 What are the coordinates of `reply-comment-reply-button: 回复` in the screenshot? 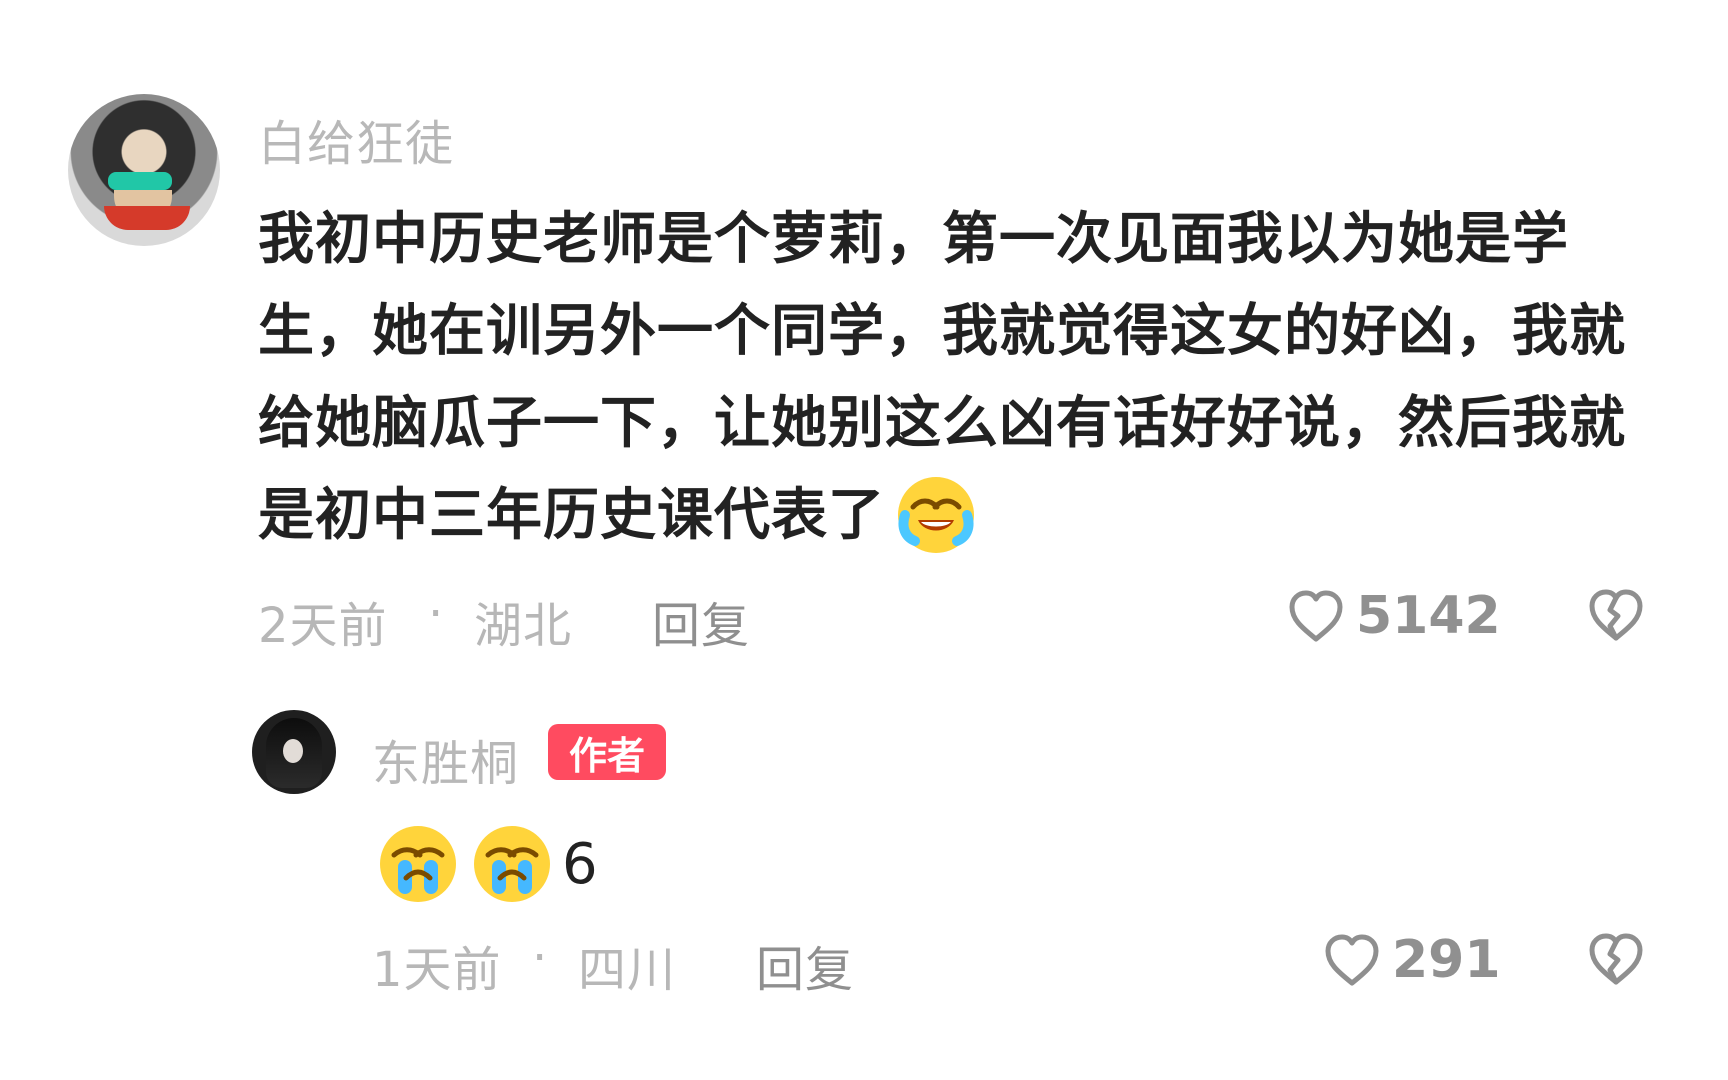 It's located at (805, 965).